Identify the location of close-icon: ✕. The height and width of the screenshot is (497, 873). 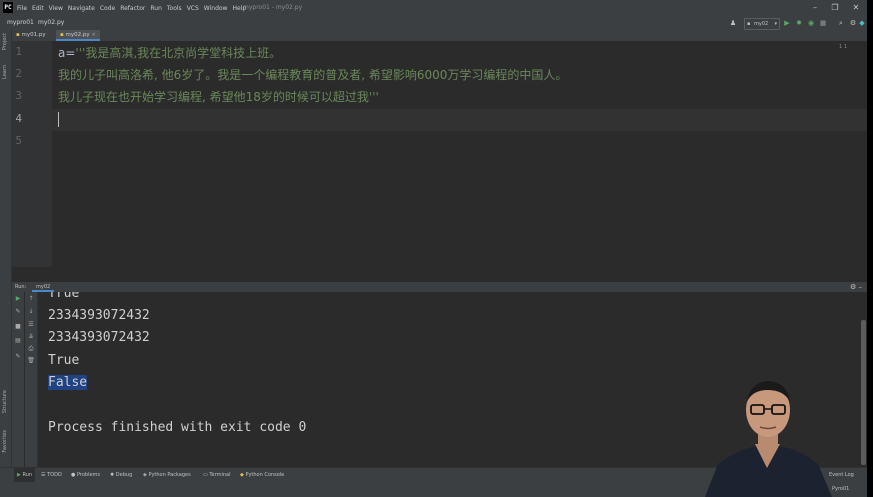
(856, 8).